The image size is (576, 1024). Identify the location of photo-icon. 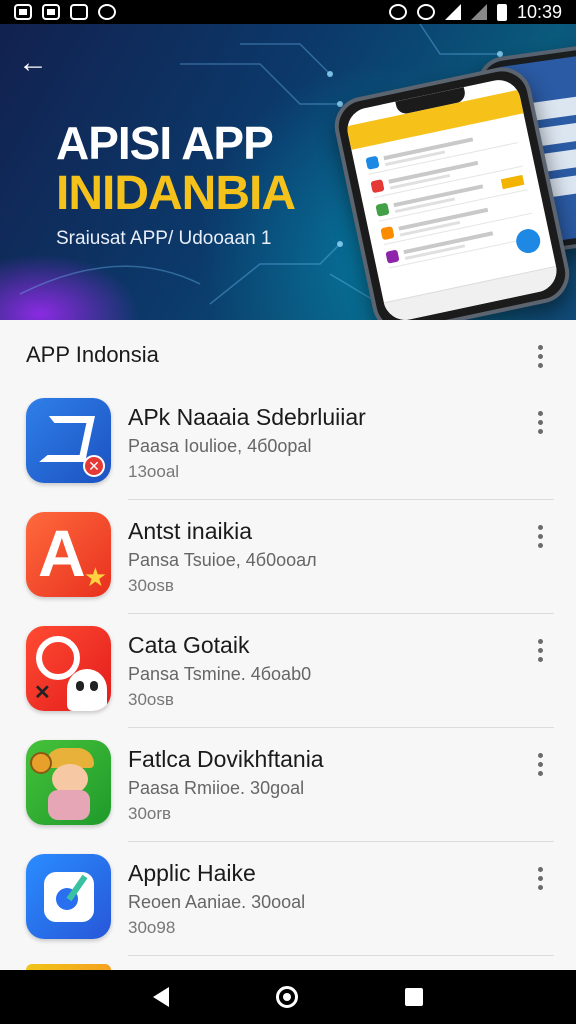
(51, 12).